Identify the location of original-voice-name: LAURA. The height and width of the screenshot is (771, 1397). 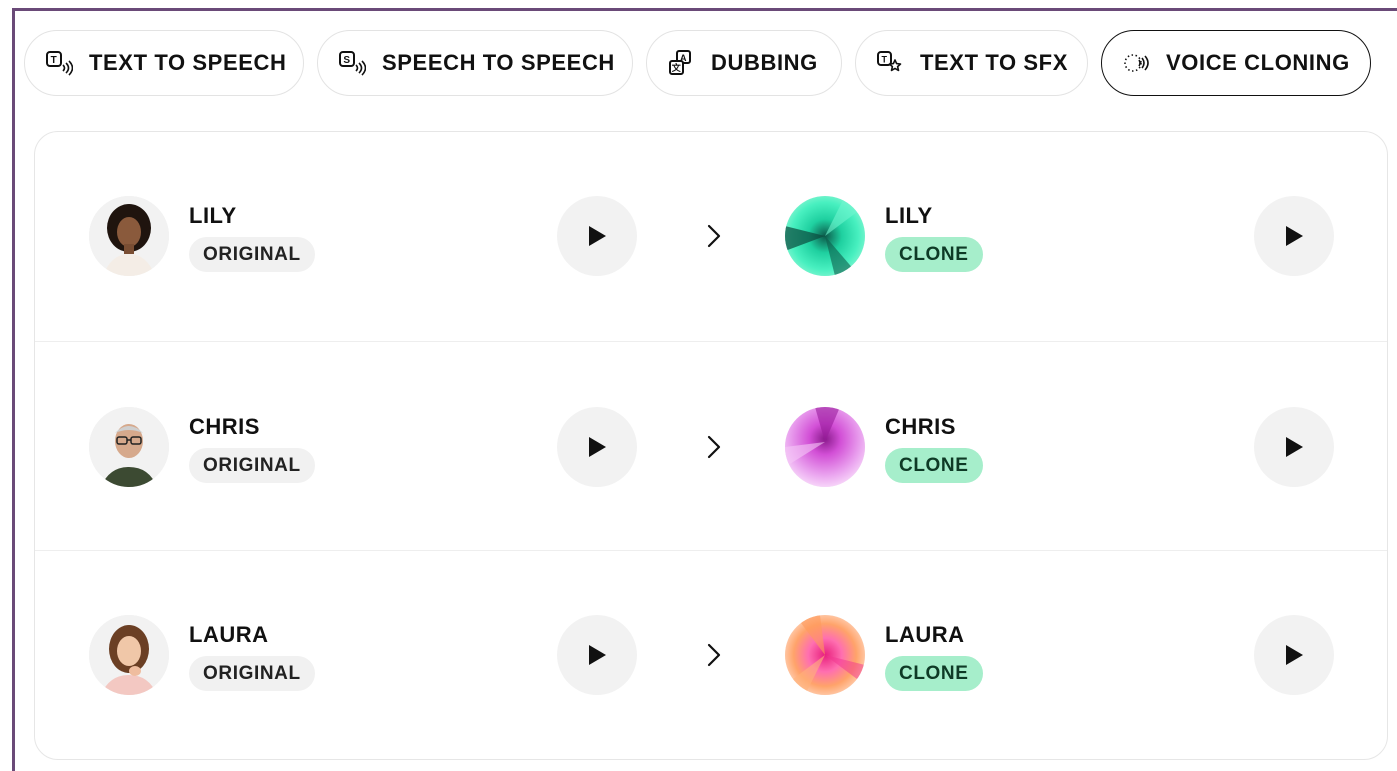
(229, 634).